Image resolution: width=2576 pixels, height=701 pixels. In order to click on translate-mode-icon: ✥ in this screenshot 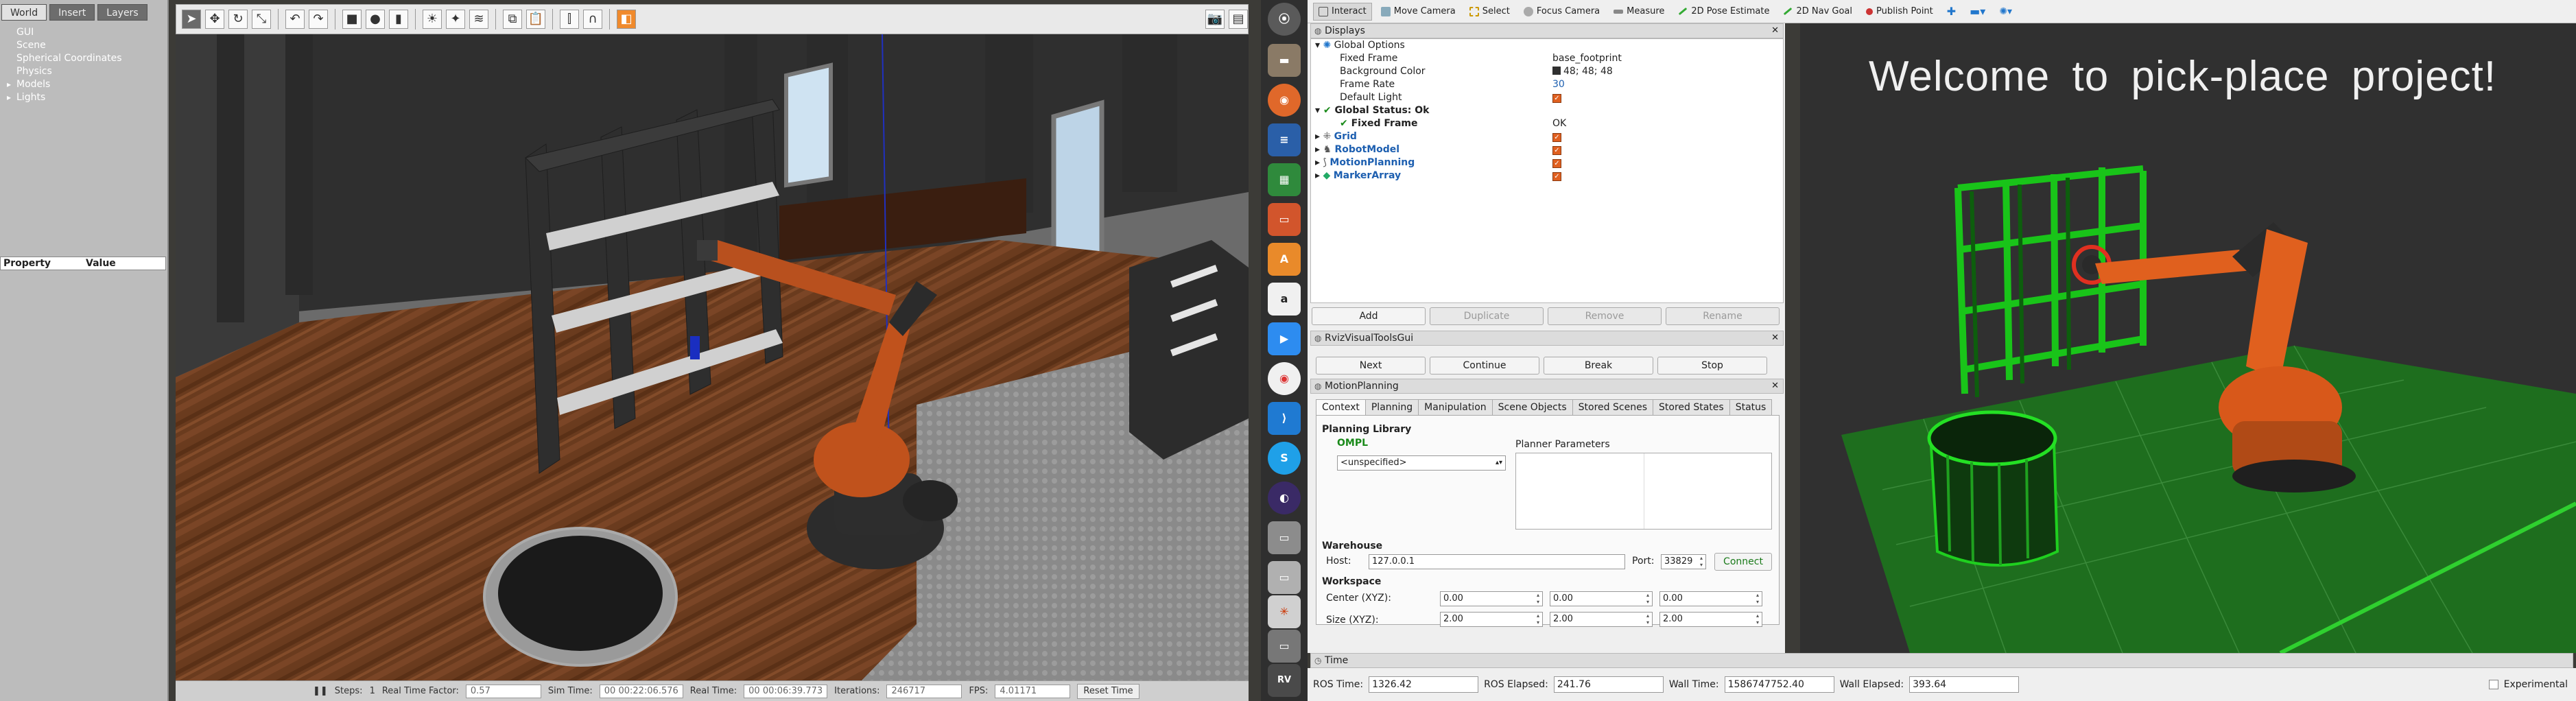, I will do `click(214, 20)`.